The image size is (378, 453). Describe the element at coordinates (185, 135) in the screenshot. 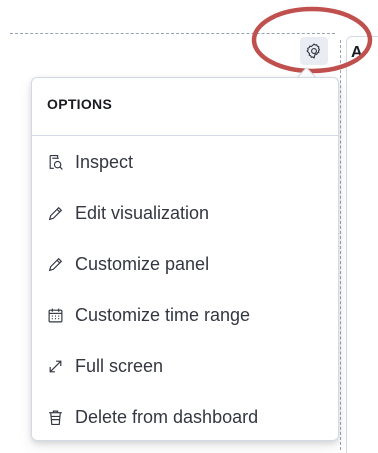

I see `popover-divider` at that location.